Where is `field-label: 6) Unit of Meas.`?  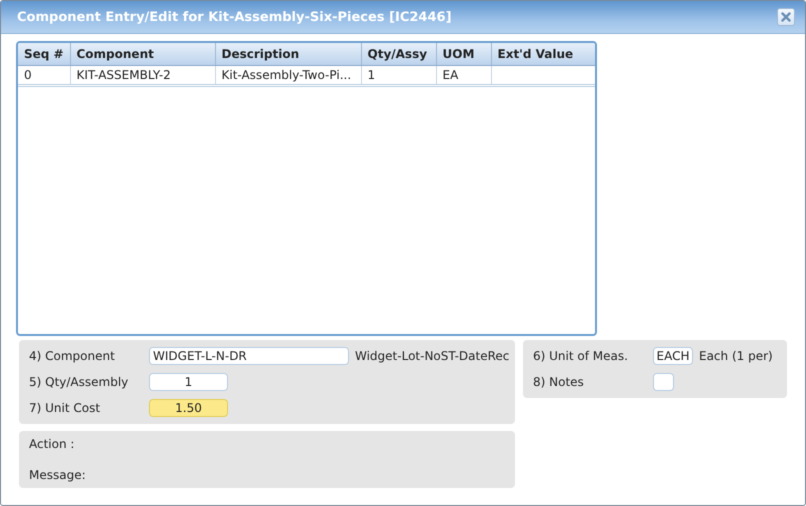
field-label: 6) Unit of Meas. is located at coordinates (581, 356).